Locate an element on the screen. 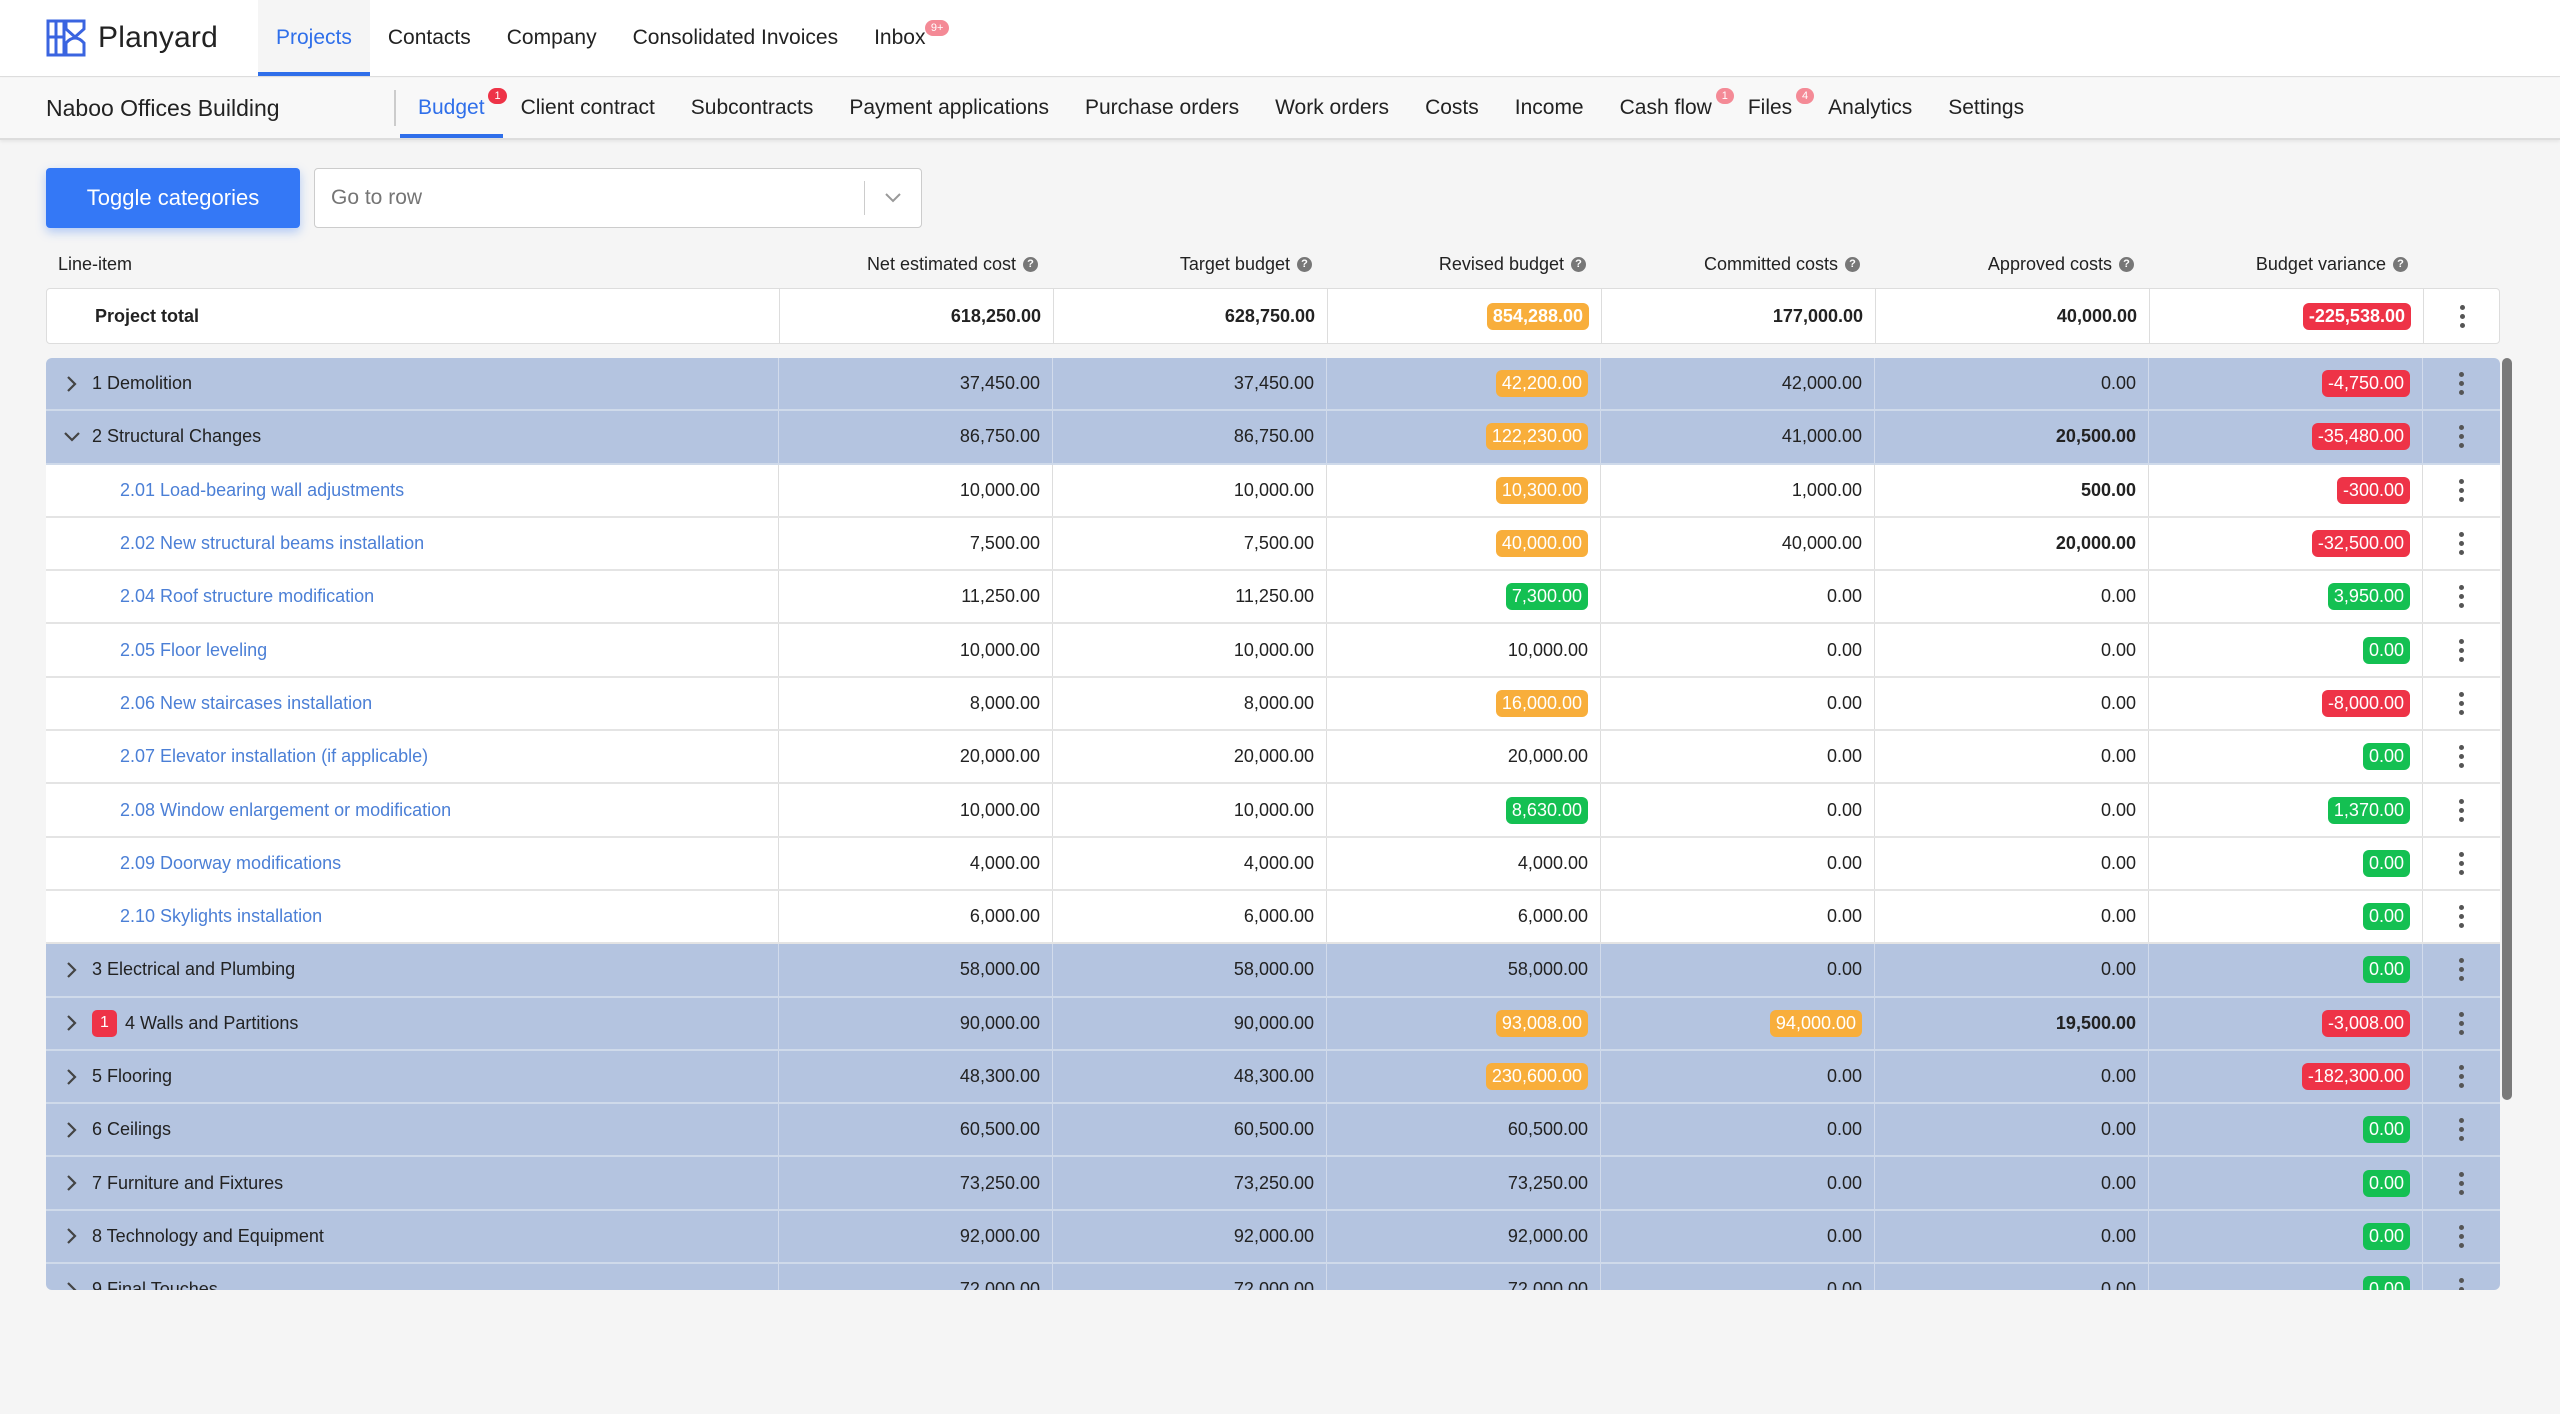 The image size is (2560, 1414). tab-cash-flow: Cash flow 1 is located at coordinates (1668, 108).